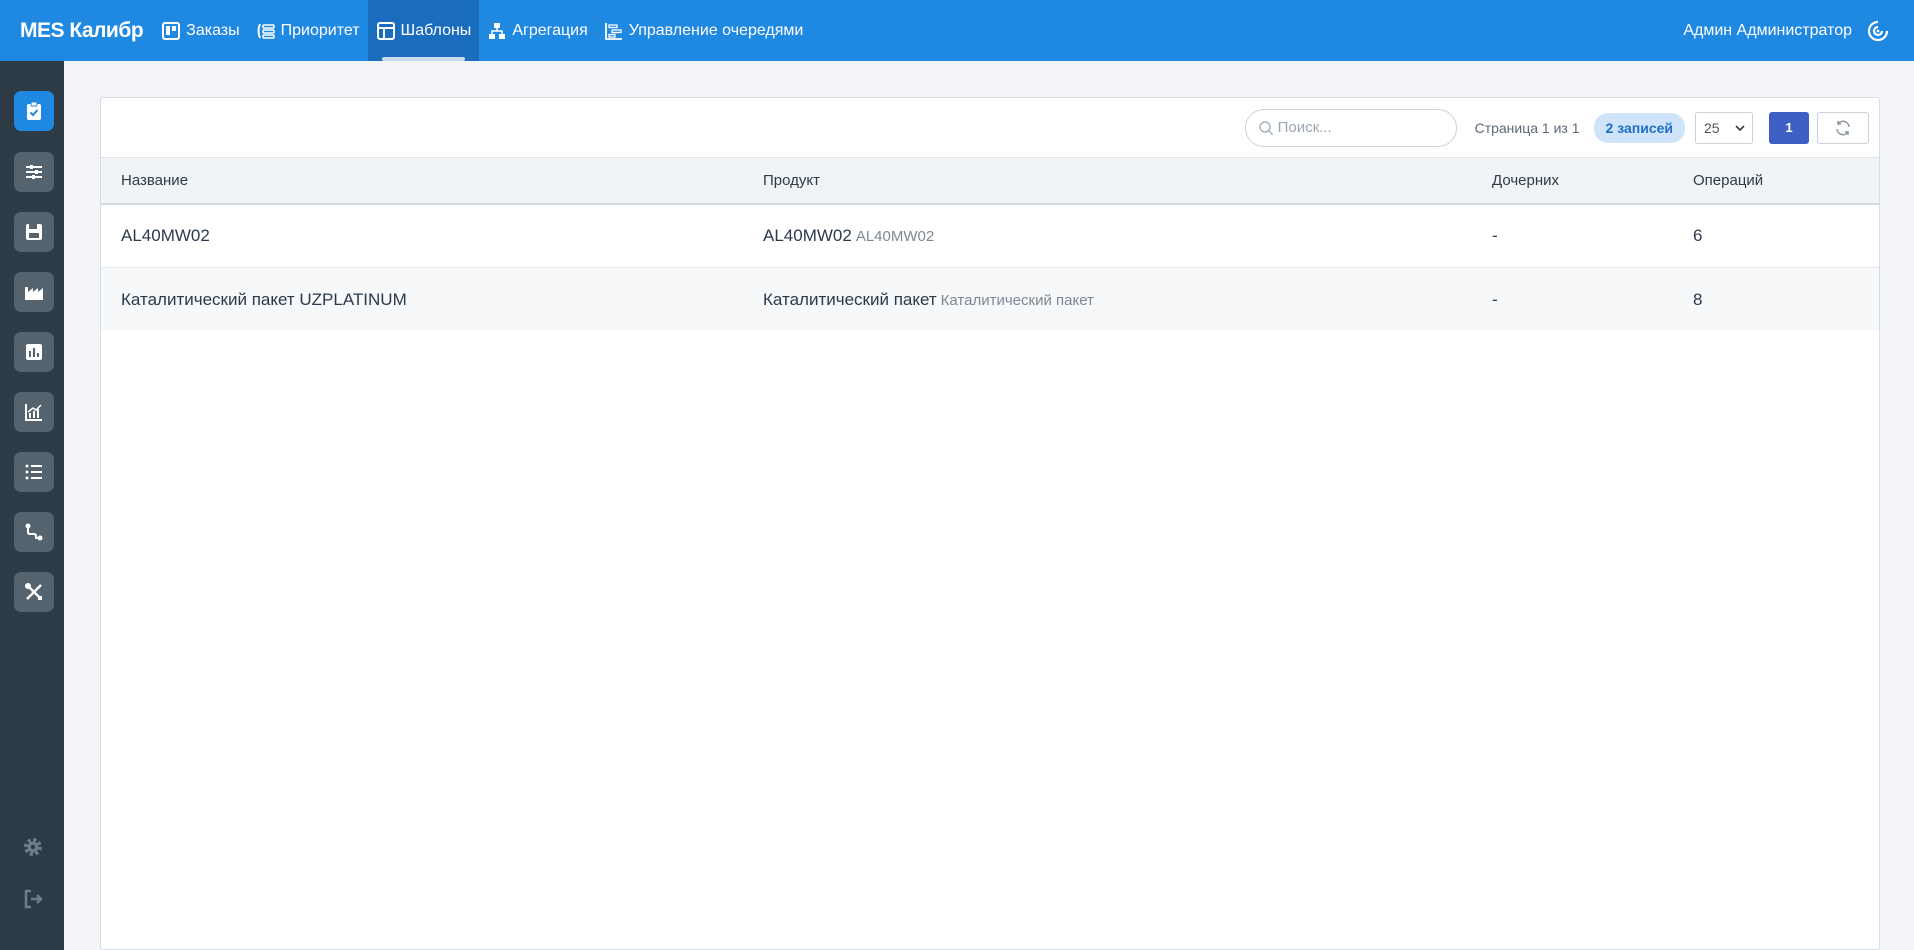 The image size is (1914, 950). I want to click on page-button-current: 1, so click(1789, 127).